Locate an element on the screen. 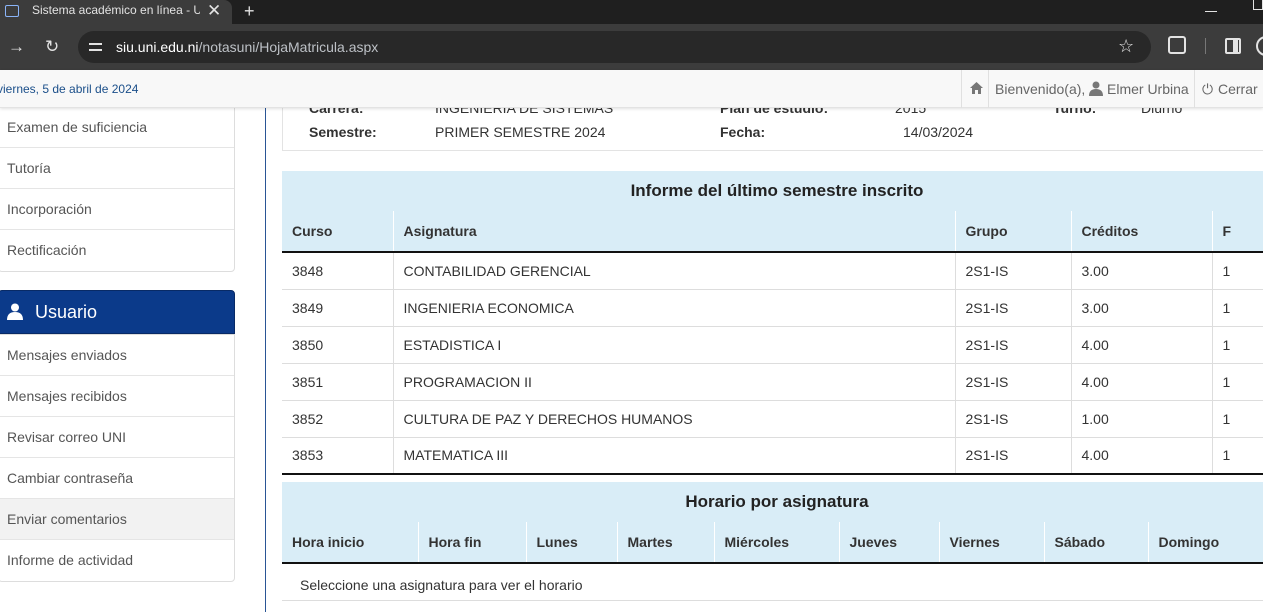 The height and width of the screenshot is (612, 1263). cell-curso: 3852 is located at coordinates (338, 419).